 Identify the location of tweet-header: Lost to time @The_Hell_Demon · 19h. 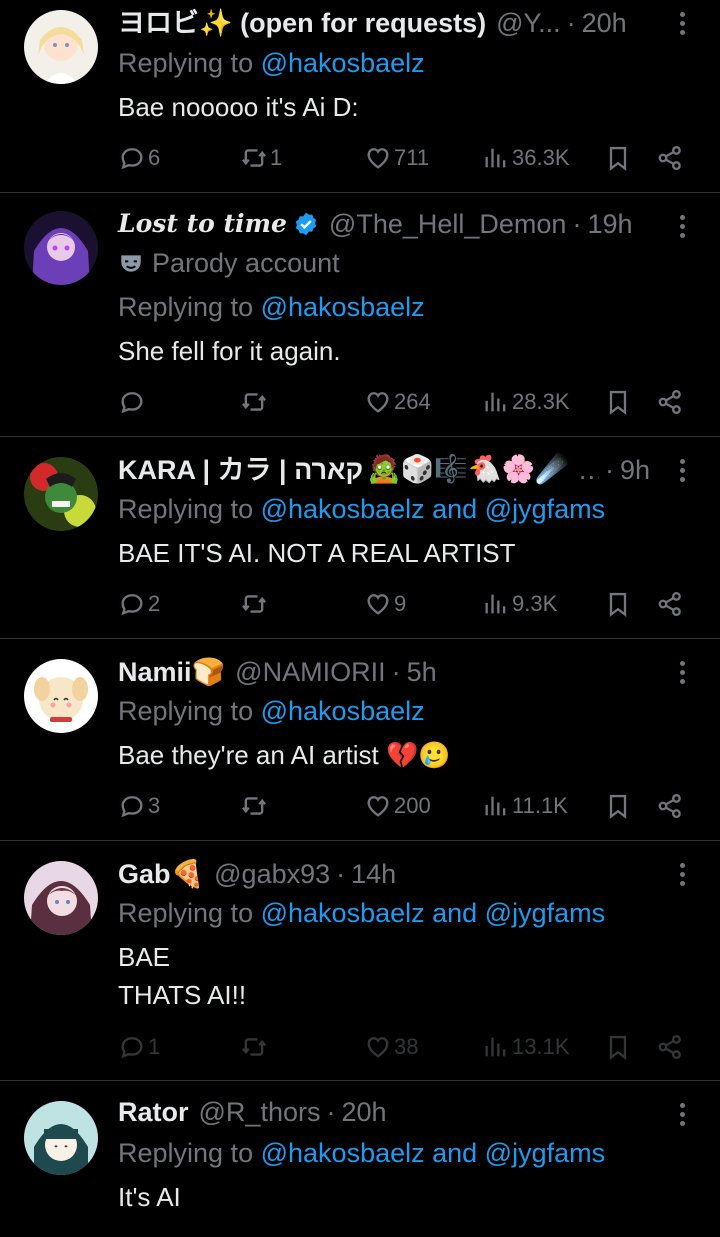
(384, 224).